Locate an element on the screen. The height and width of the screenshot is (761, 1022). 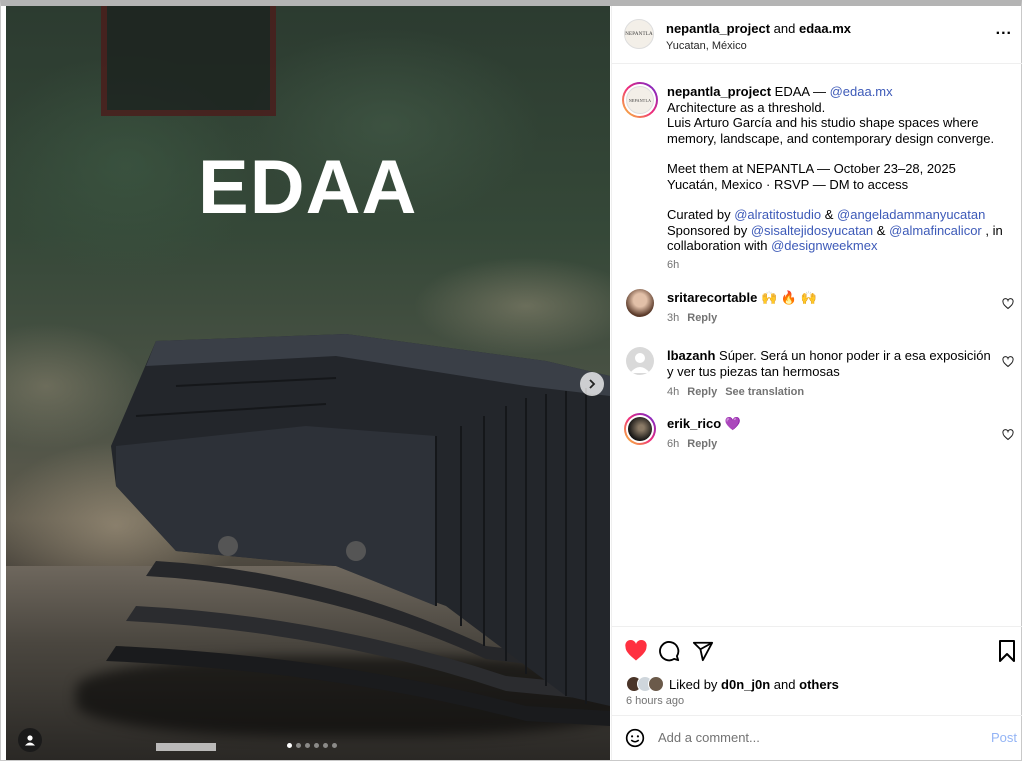
comment-icon is located at coordinates (669, 651).